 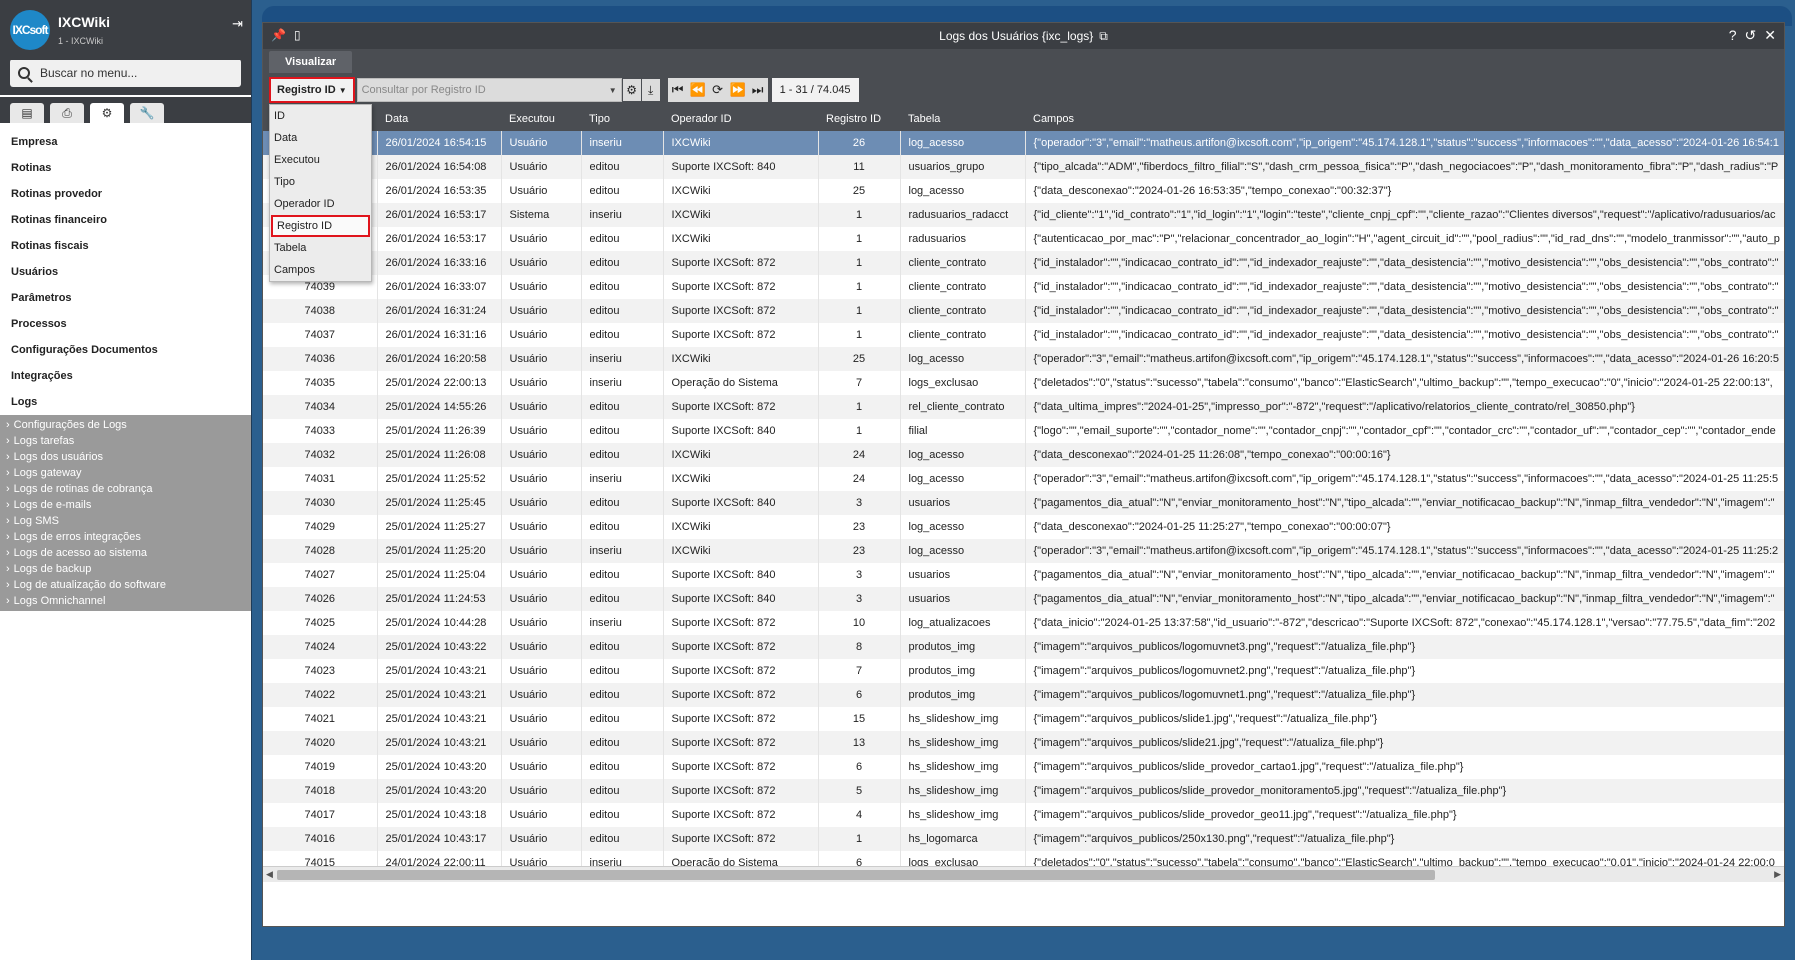 What do you see at coordinates (1751, 35) in the screenshot?
I see `history-icon: ↺` at bounding box center [1751, 35].